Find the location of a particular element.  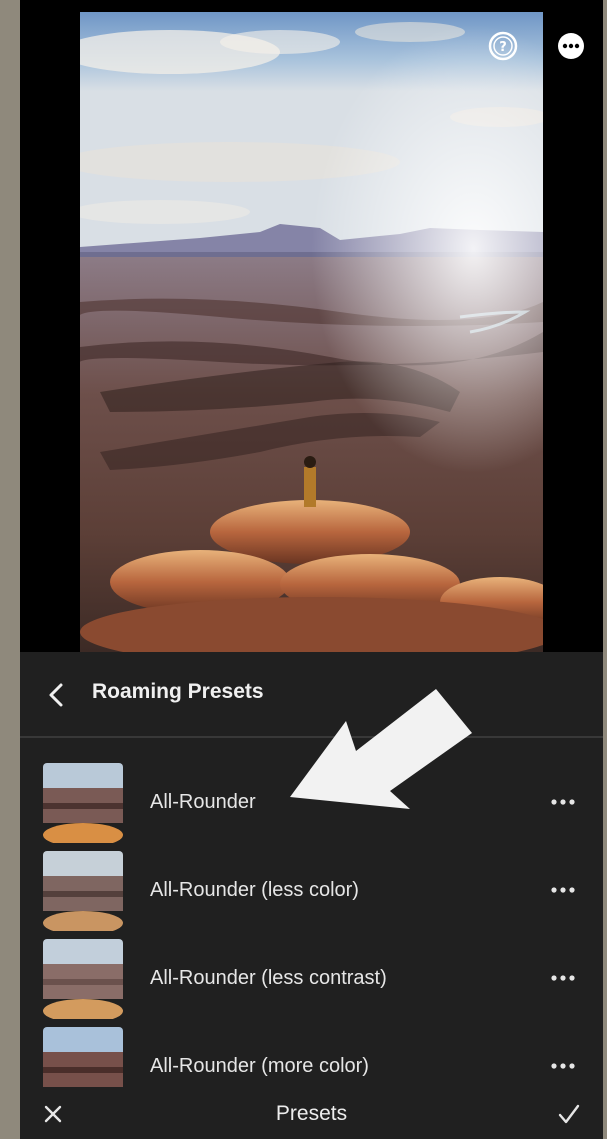

bottom-title: Presets is located at coordinates (311, 1113).